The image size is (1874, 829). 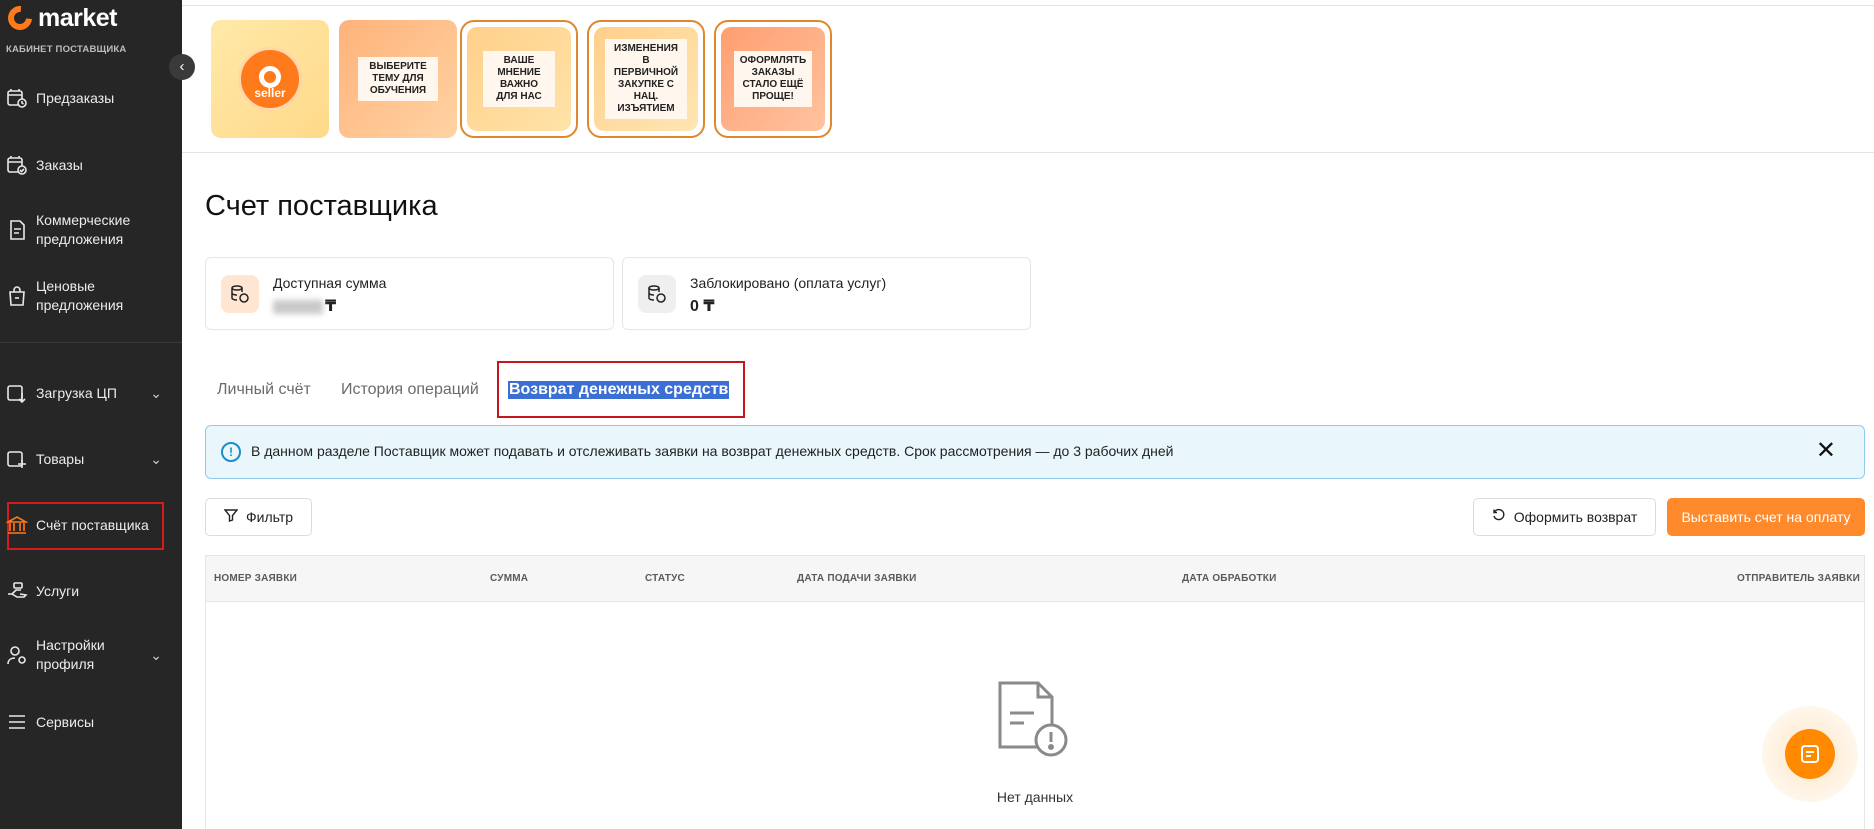 What do you see at coordinates (1826, 451) in the screenshot?
I see `close-icon: ✕` at bounding box center [1826, 451].